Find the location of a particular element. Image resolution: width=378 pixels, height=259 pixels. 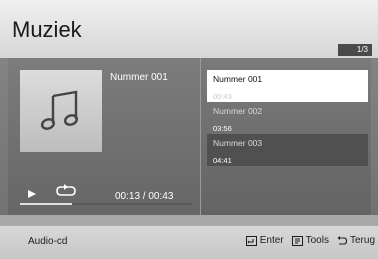

tools-button: Tools is located at coordinates (310, 240).